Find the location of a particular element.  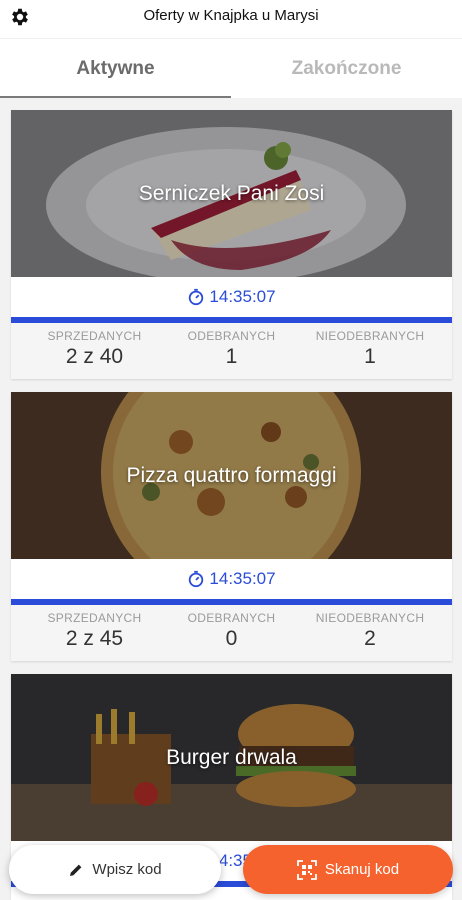

enter-code-label: Wpisz kod is located at coordinates (127, 869).